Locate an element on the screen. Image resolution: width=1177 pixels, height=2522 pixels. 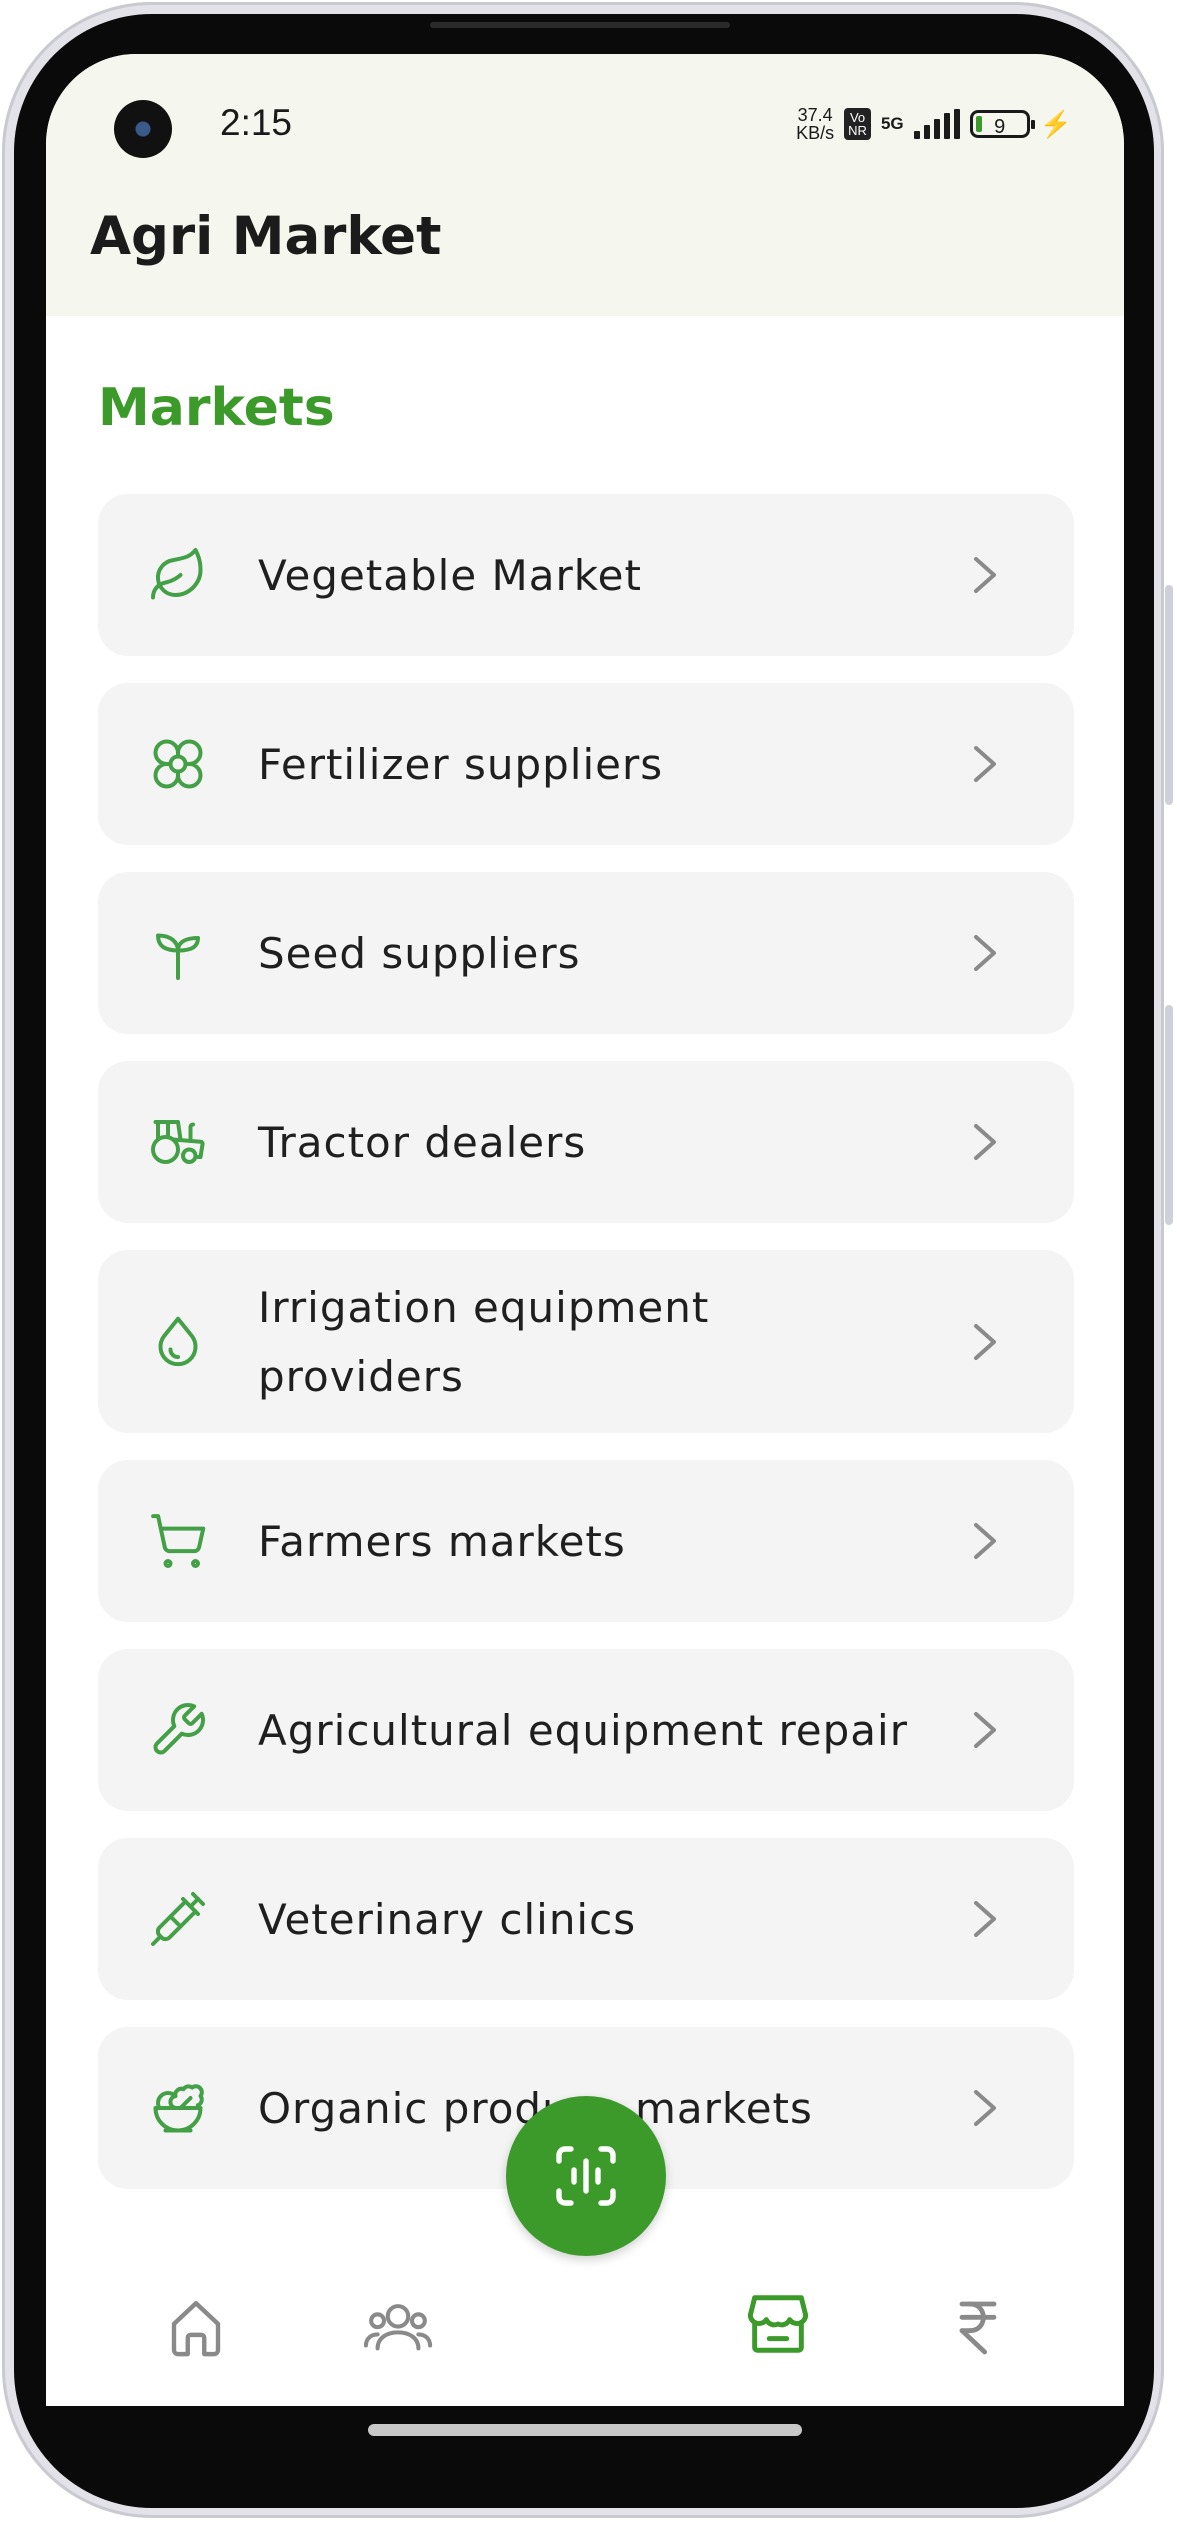
nav-home is located at coordinates (196, 2328).